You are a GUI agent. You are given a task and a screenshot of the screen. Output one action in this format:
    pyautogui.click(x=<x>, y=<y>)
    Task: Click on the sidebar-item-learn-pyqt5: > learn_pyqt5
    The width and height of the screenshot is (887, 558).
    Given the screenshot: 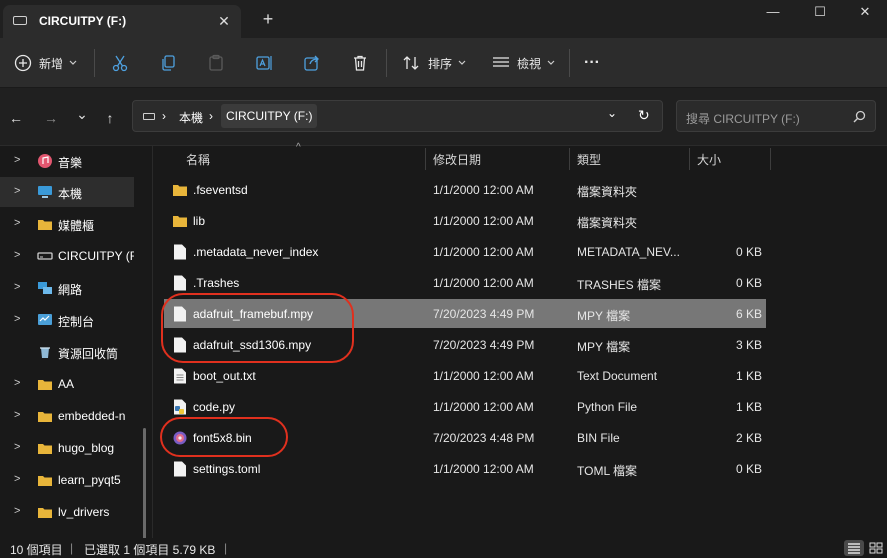 What is the action you would take?
    pyautogui.click(x=67, y=480)
    